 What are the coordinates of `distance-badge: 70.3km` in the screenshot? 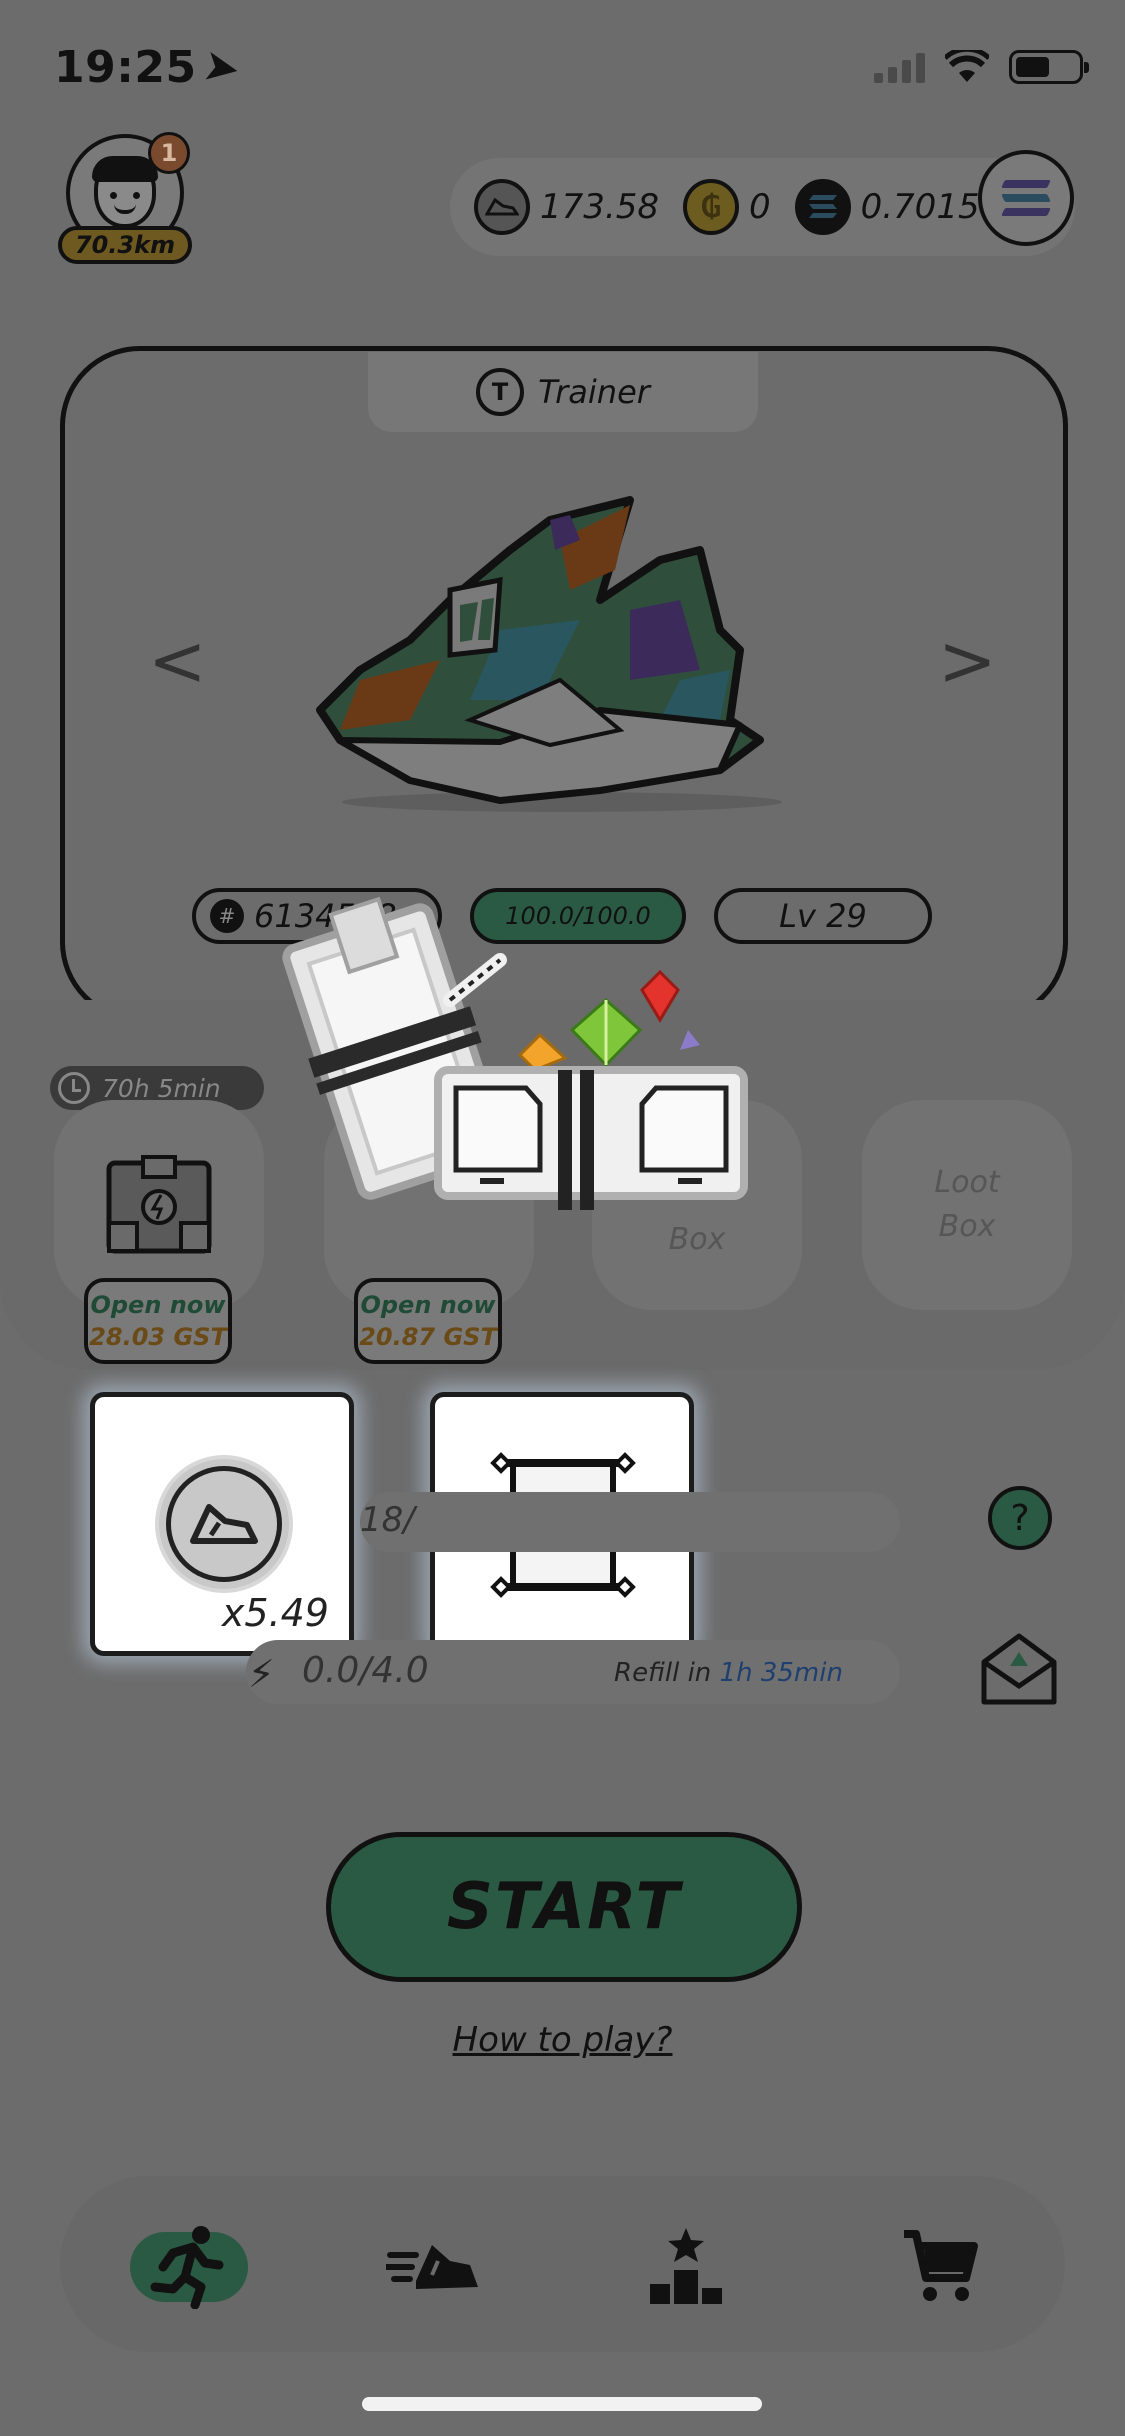 It's located at (125, 245).